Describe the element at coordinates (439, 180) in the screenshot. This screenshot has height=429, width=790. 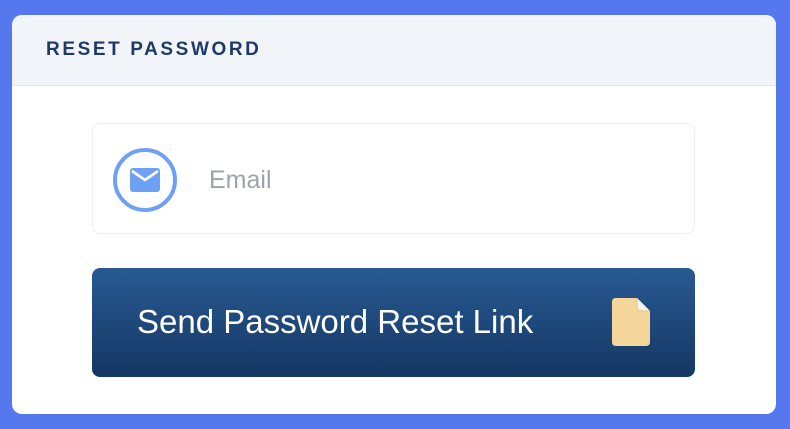
I see `email-input` at that location.